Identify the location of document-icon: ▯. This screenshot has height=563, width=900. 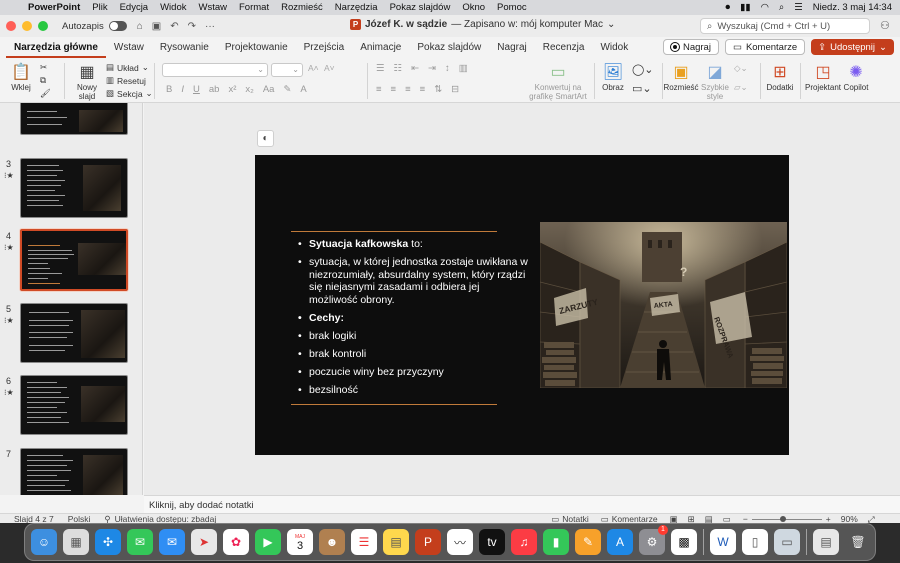
(755, 542).